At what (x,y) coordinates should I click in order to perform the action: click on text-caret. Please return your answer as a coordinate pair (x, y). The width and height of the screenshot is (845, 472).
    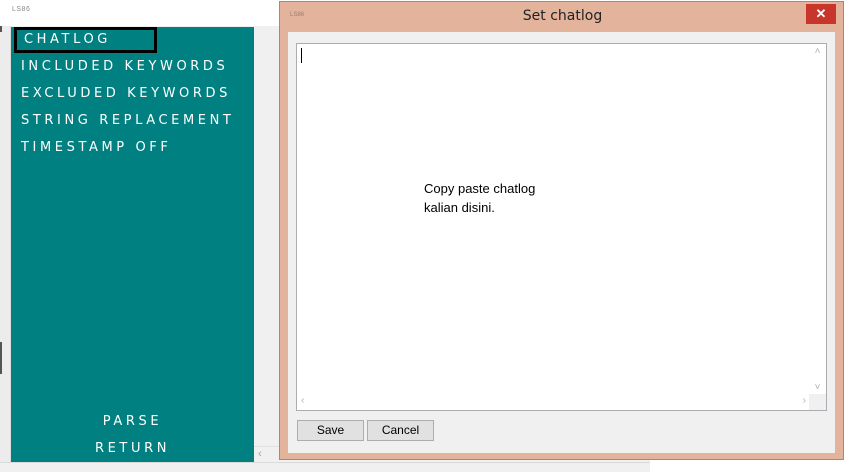
    Looking at the image, I should click on (301, 55).